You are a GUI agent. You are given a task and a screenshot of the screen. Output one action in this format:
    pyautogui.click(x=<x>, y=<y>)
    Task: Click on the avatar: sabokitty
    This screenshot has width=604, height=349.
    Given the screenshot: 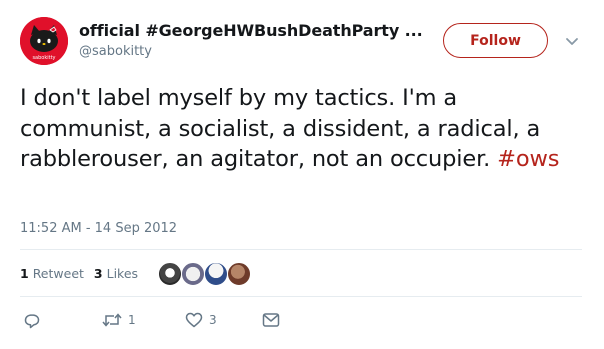 What is the action you would take?
    pyautogui.click(x=44, y=41)
    